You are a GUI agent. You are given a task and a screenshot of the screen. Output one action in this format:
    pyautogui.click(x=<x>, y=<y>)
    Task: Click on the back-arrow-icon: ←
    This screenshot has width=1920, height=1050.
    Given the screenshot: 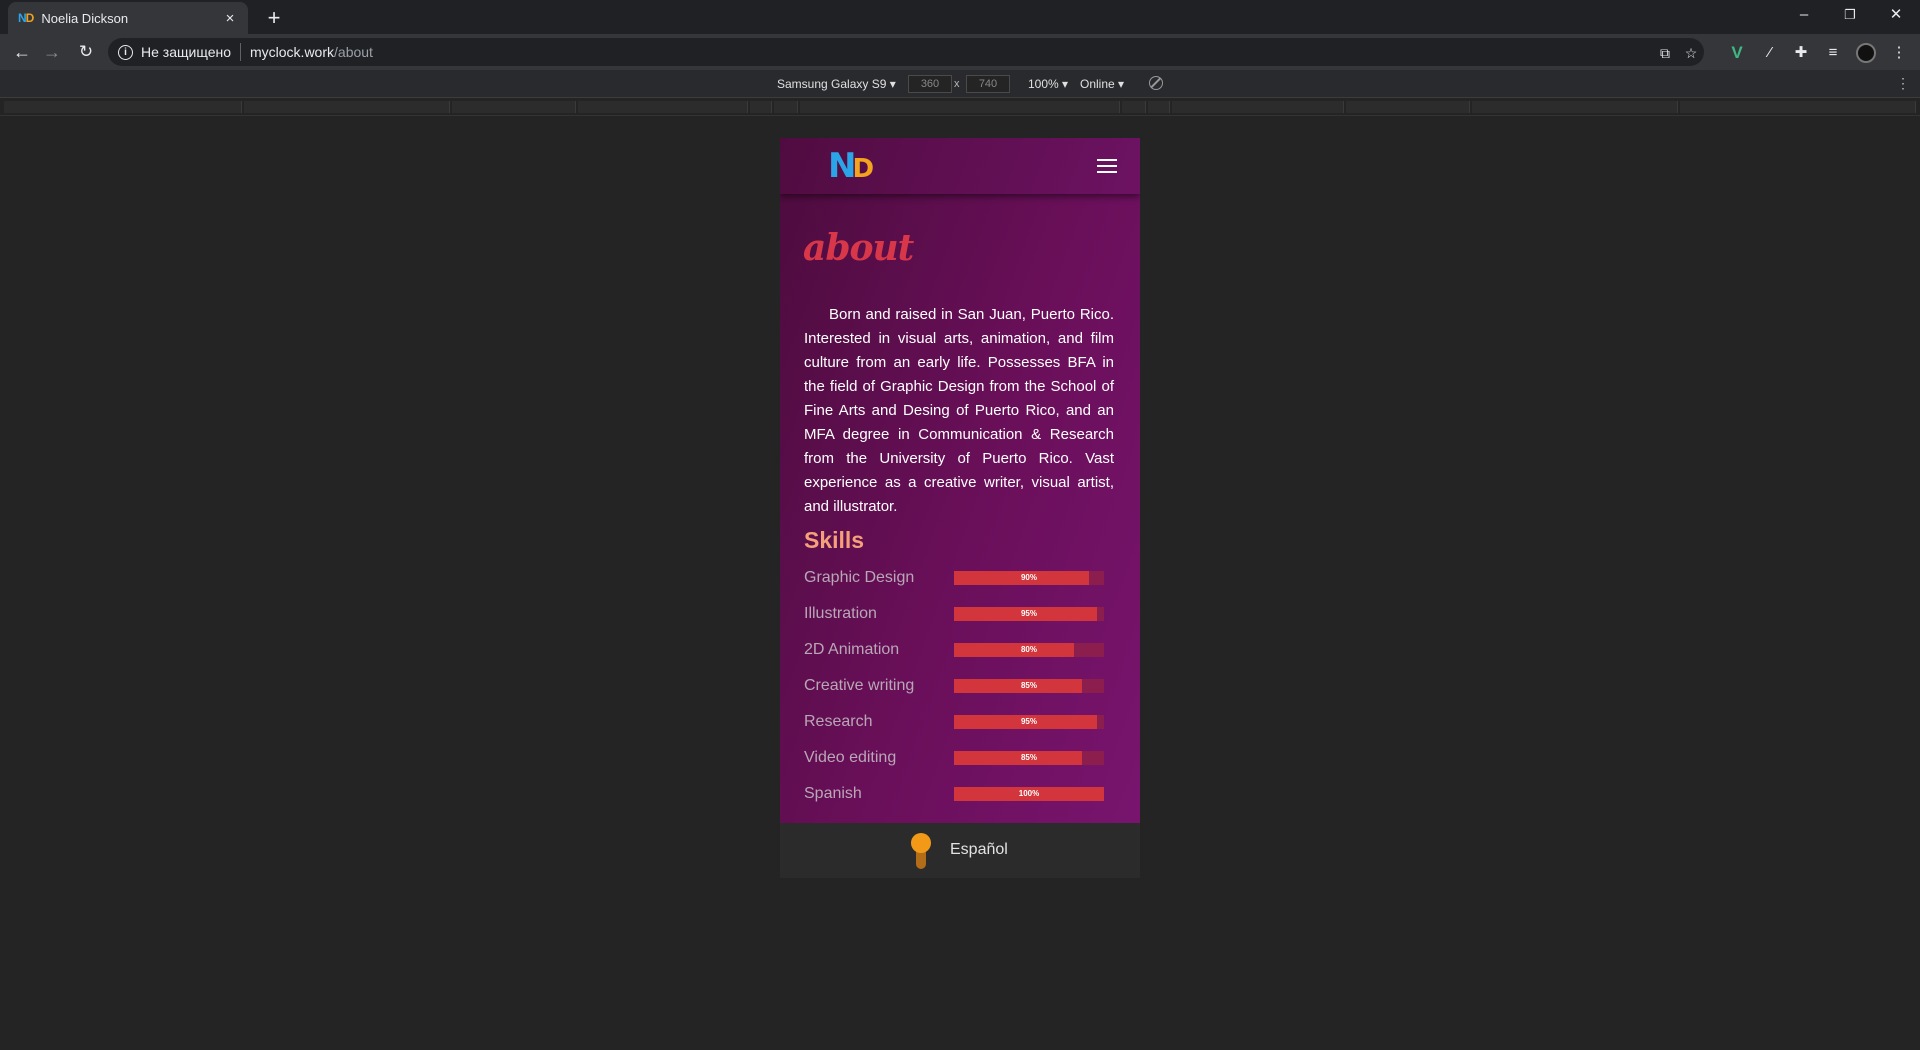 What is the action you would take?
    pyautogui.click(x=22, y=52)
    